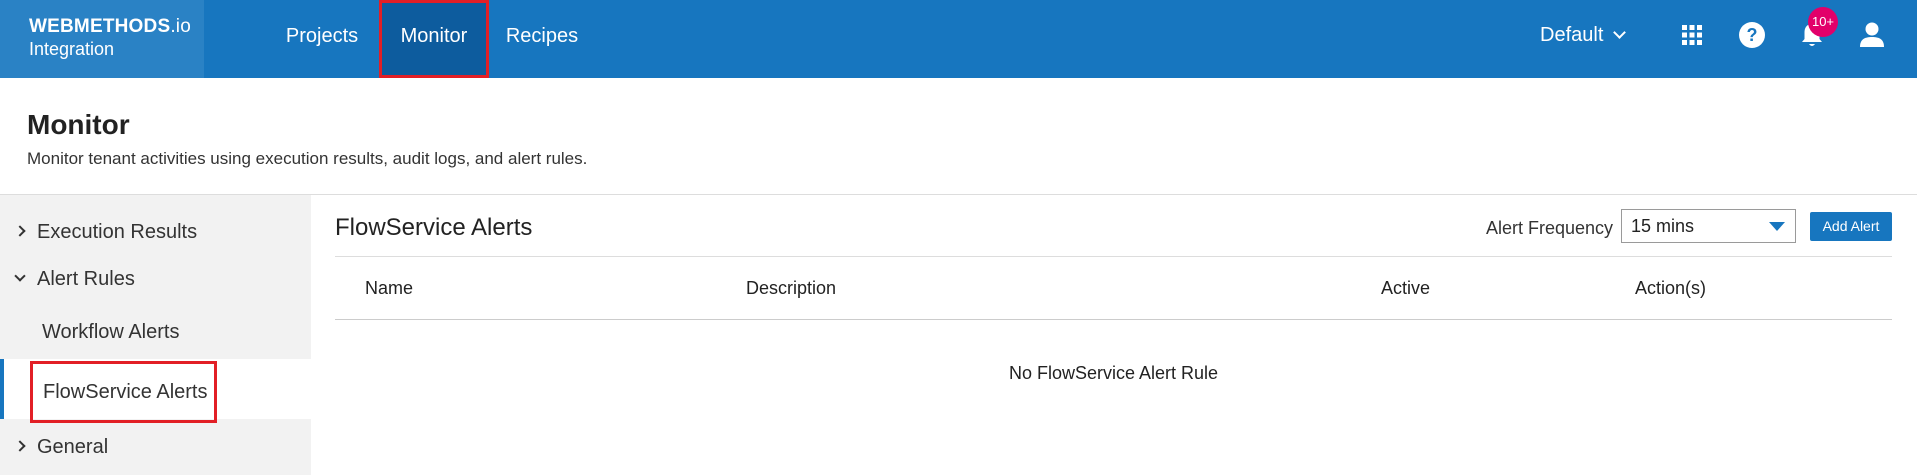  Describe the element at coordinates (86, 279) in the screenshot. I see `sidebar-item-label: Alert Rules` at that location.